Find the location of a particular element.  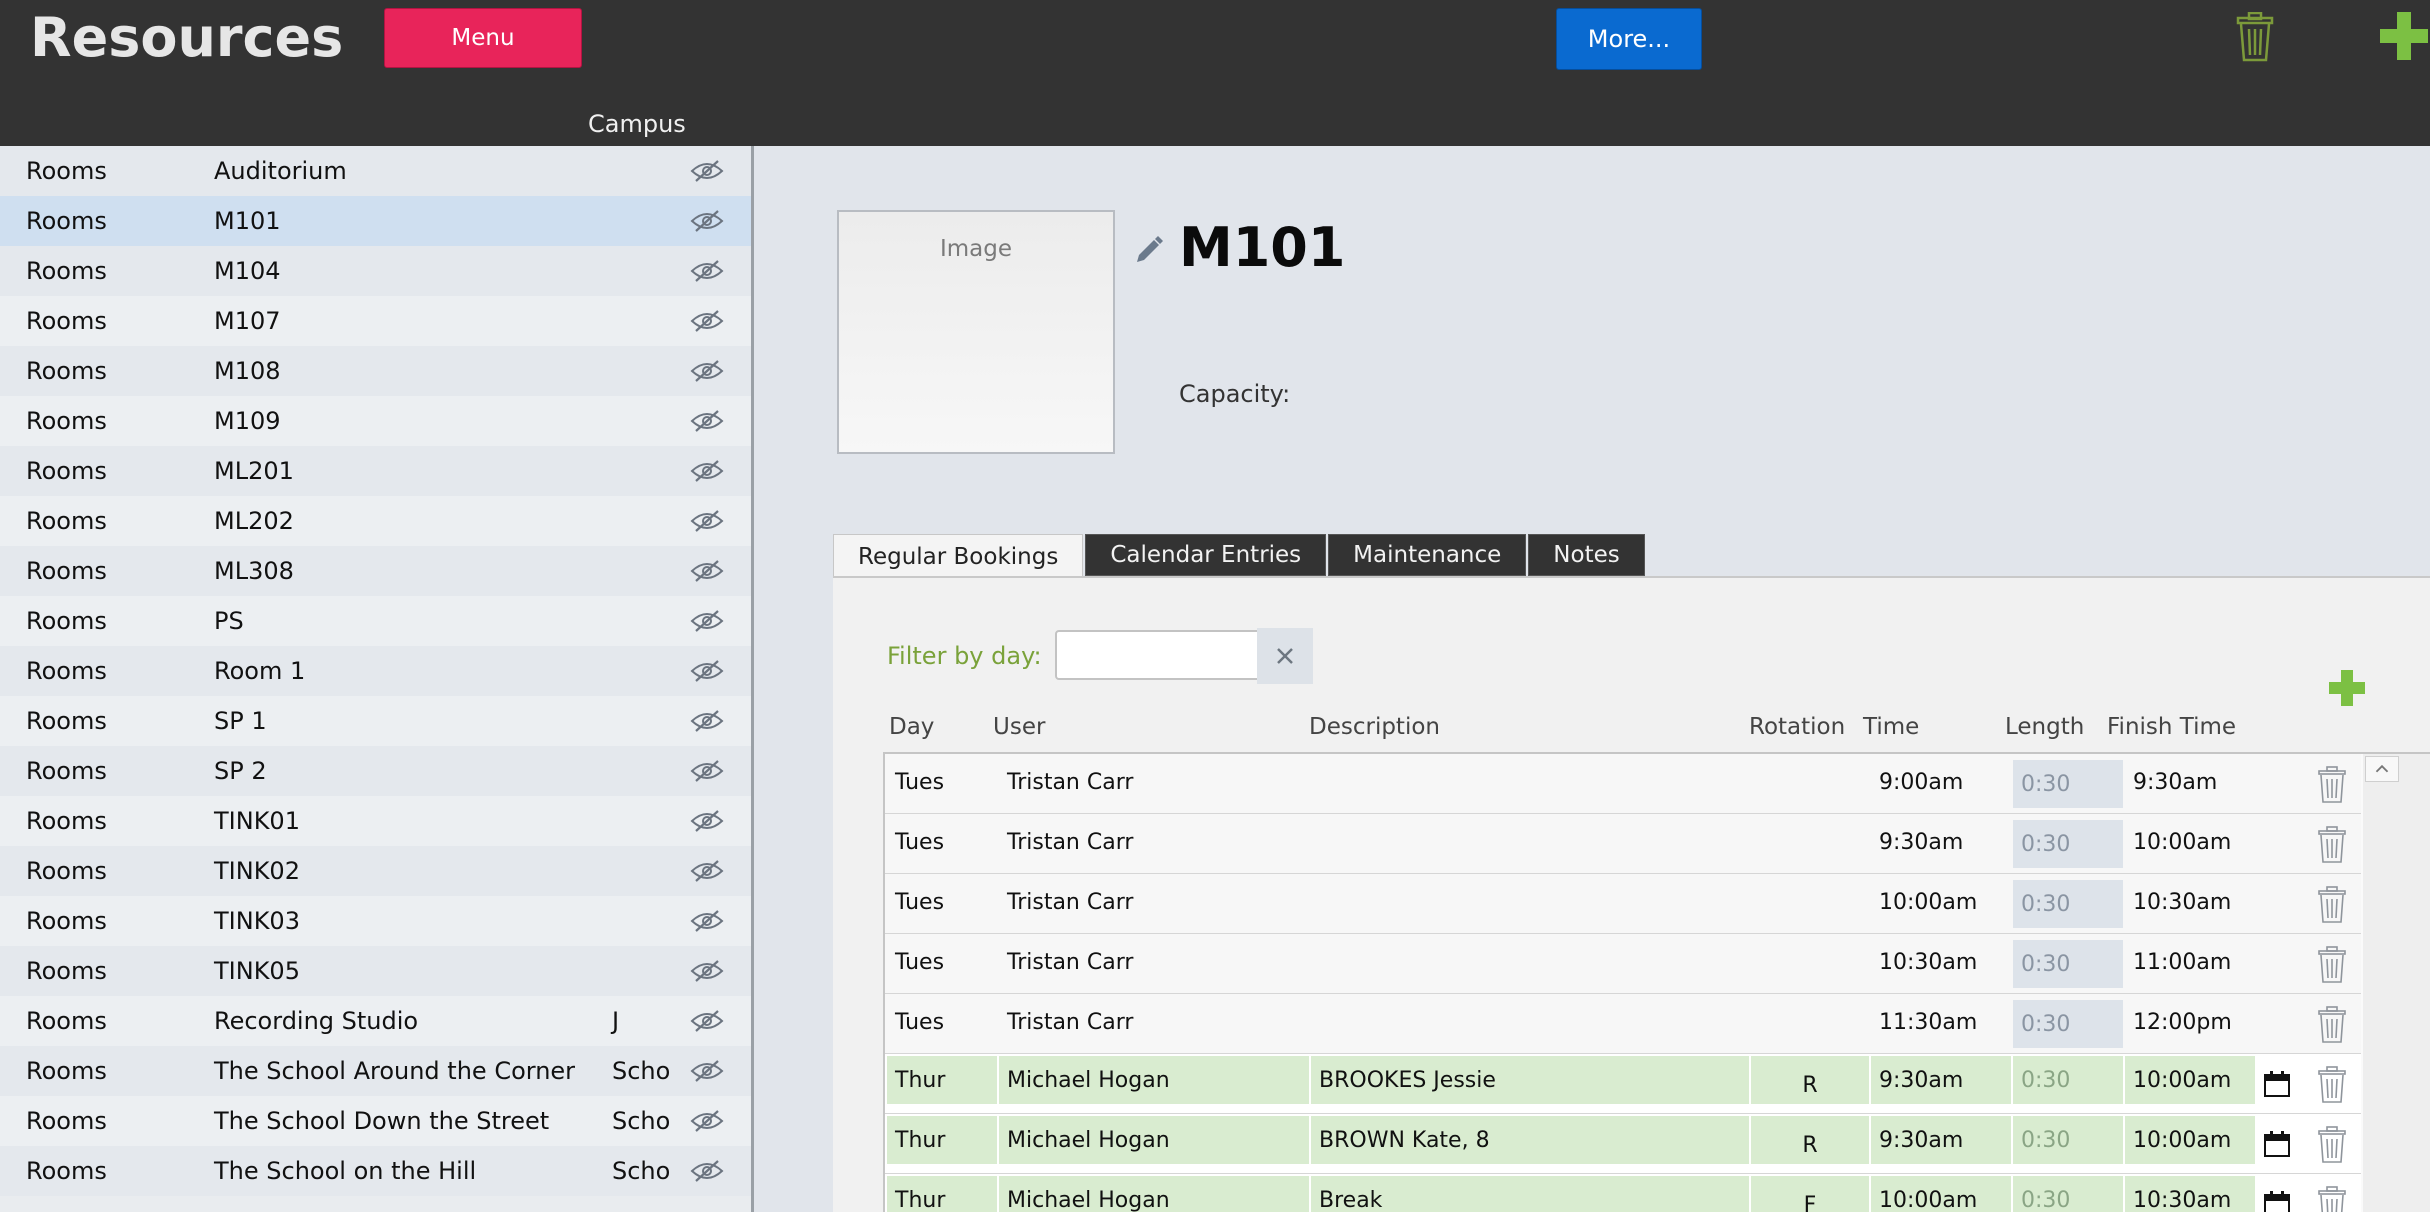

booking-finish-time: 12:00pm is located at coordinates (2190, 1022).